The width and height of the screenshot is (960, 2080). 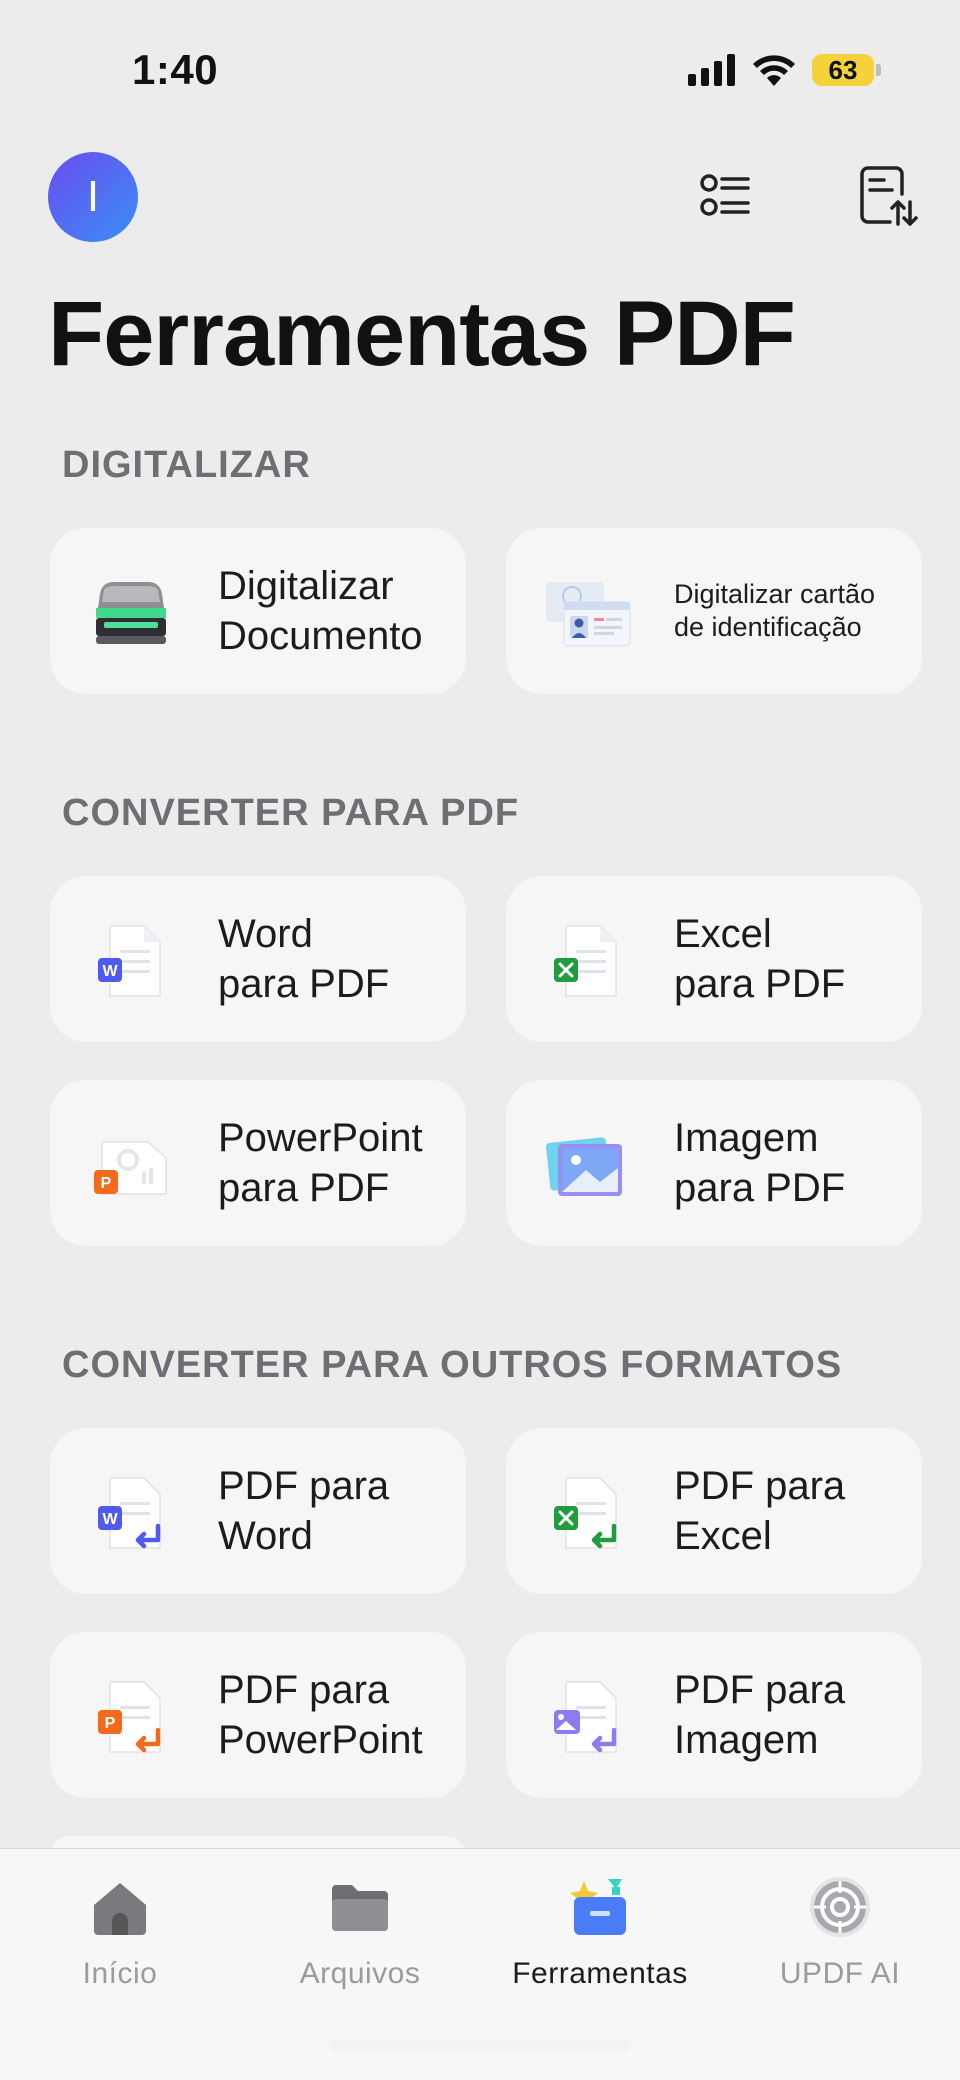 I want to click on page-title: Ferramentas PDF, so click(x=422, y=334).